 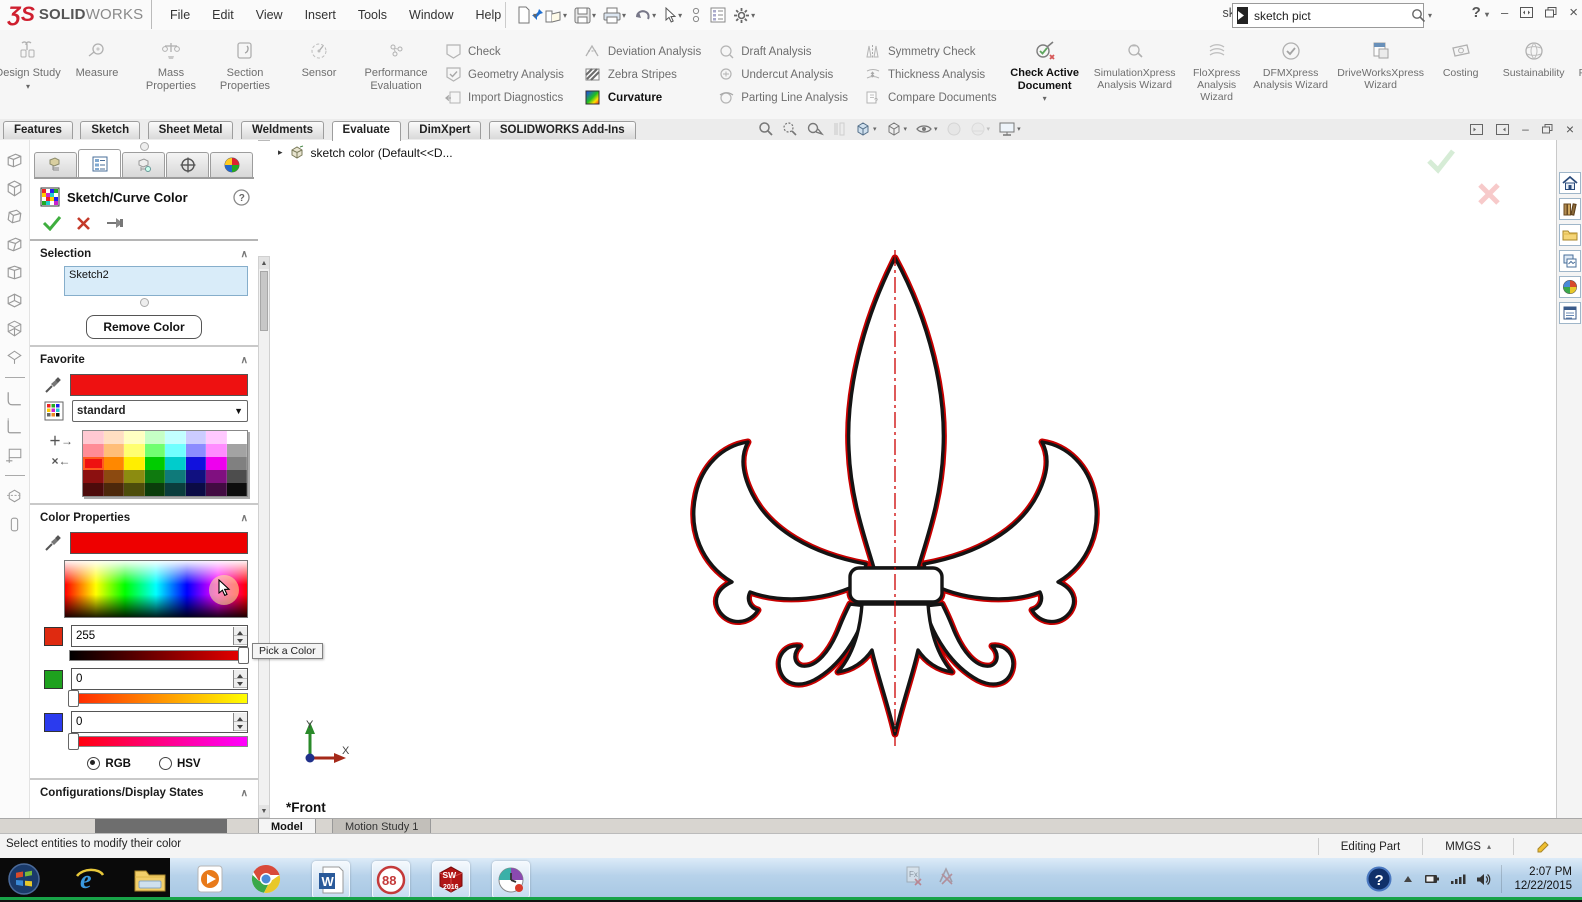 What do you see at coordinates (115, 223) in the screenshot?
I see `keep-visible-pin-button` at bounding box center [115, 223].